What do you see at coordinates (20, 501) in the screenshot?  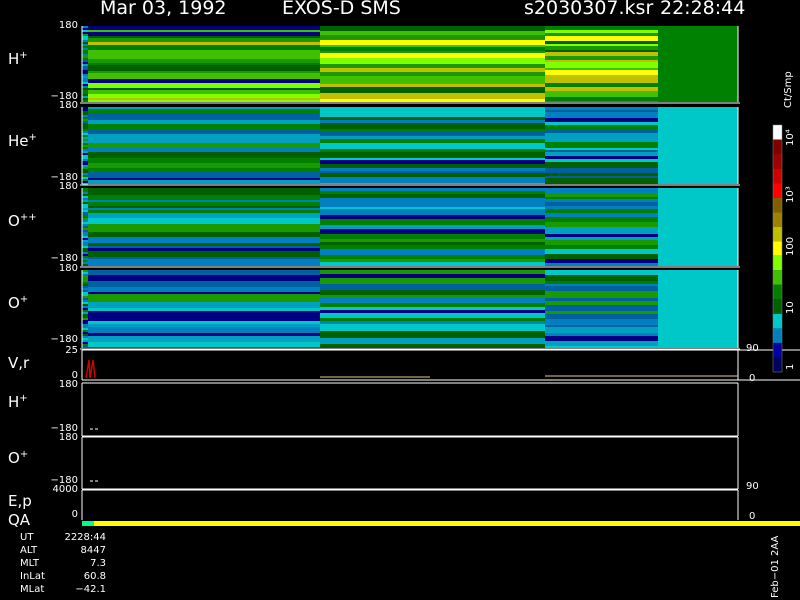 I see `panel-label-ep: E,p` at bounding box center [20, 501].